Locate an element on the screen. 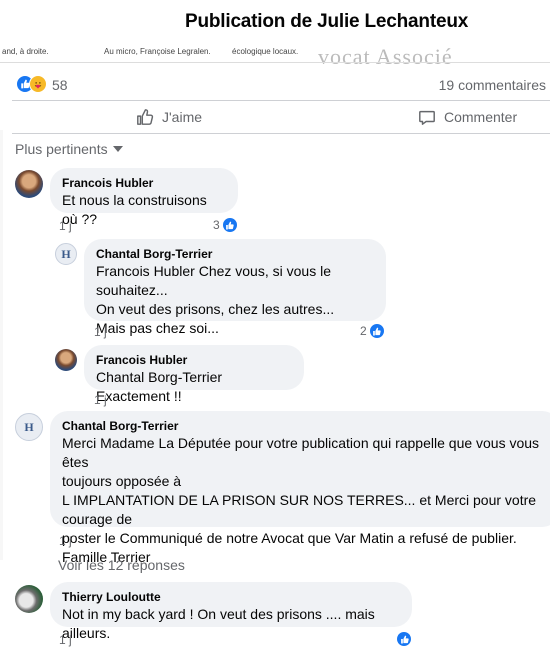 The image size is (550, 658). left-scroll-track is located at coordinates (1, 345).